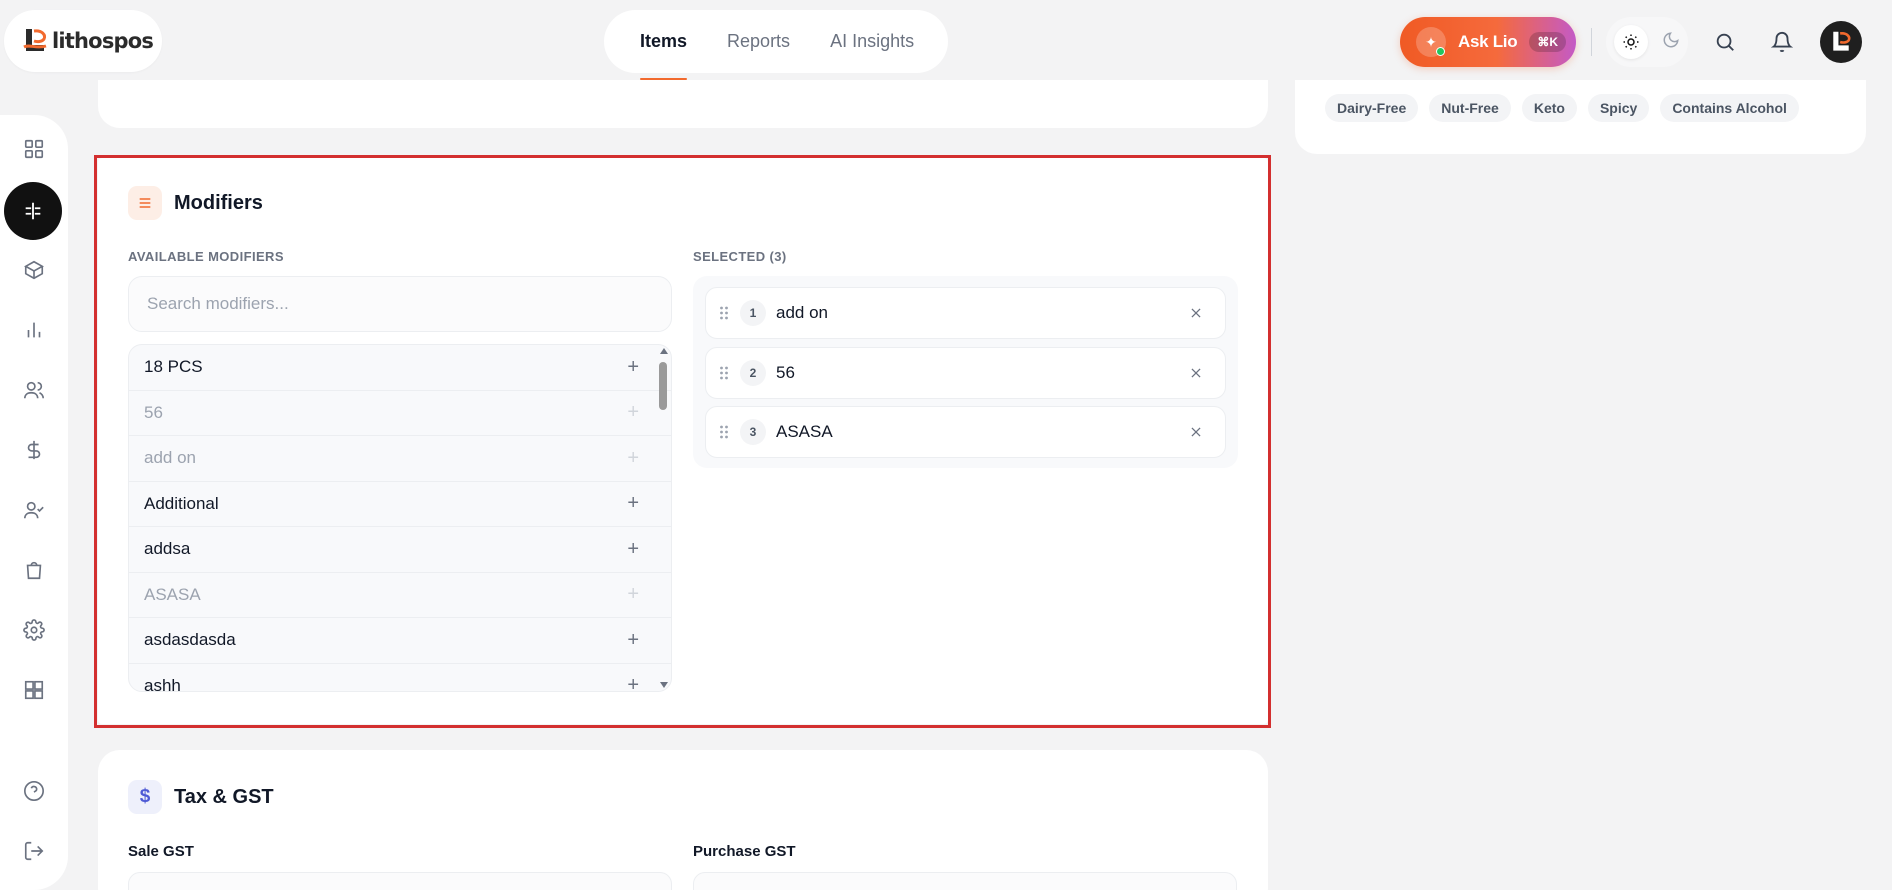  I want to click on shortcut-badge: ⌘K, so click(1547, 42).